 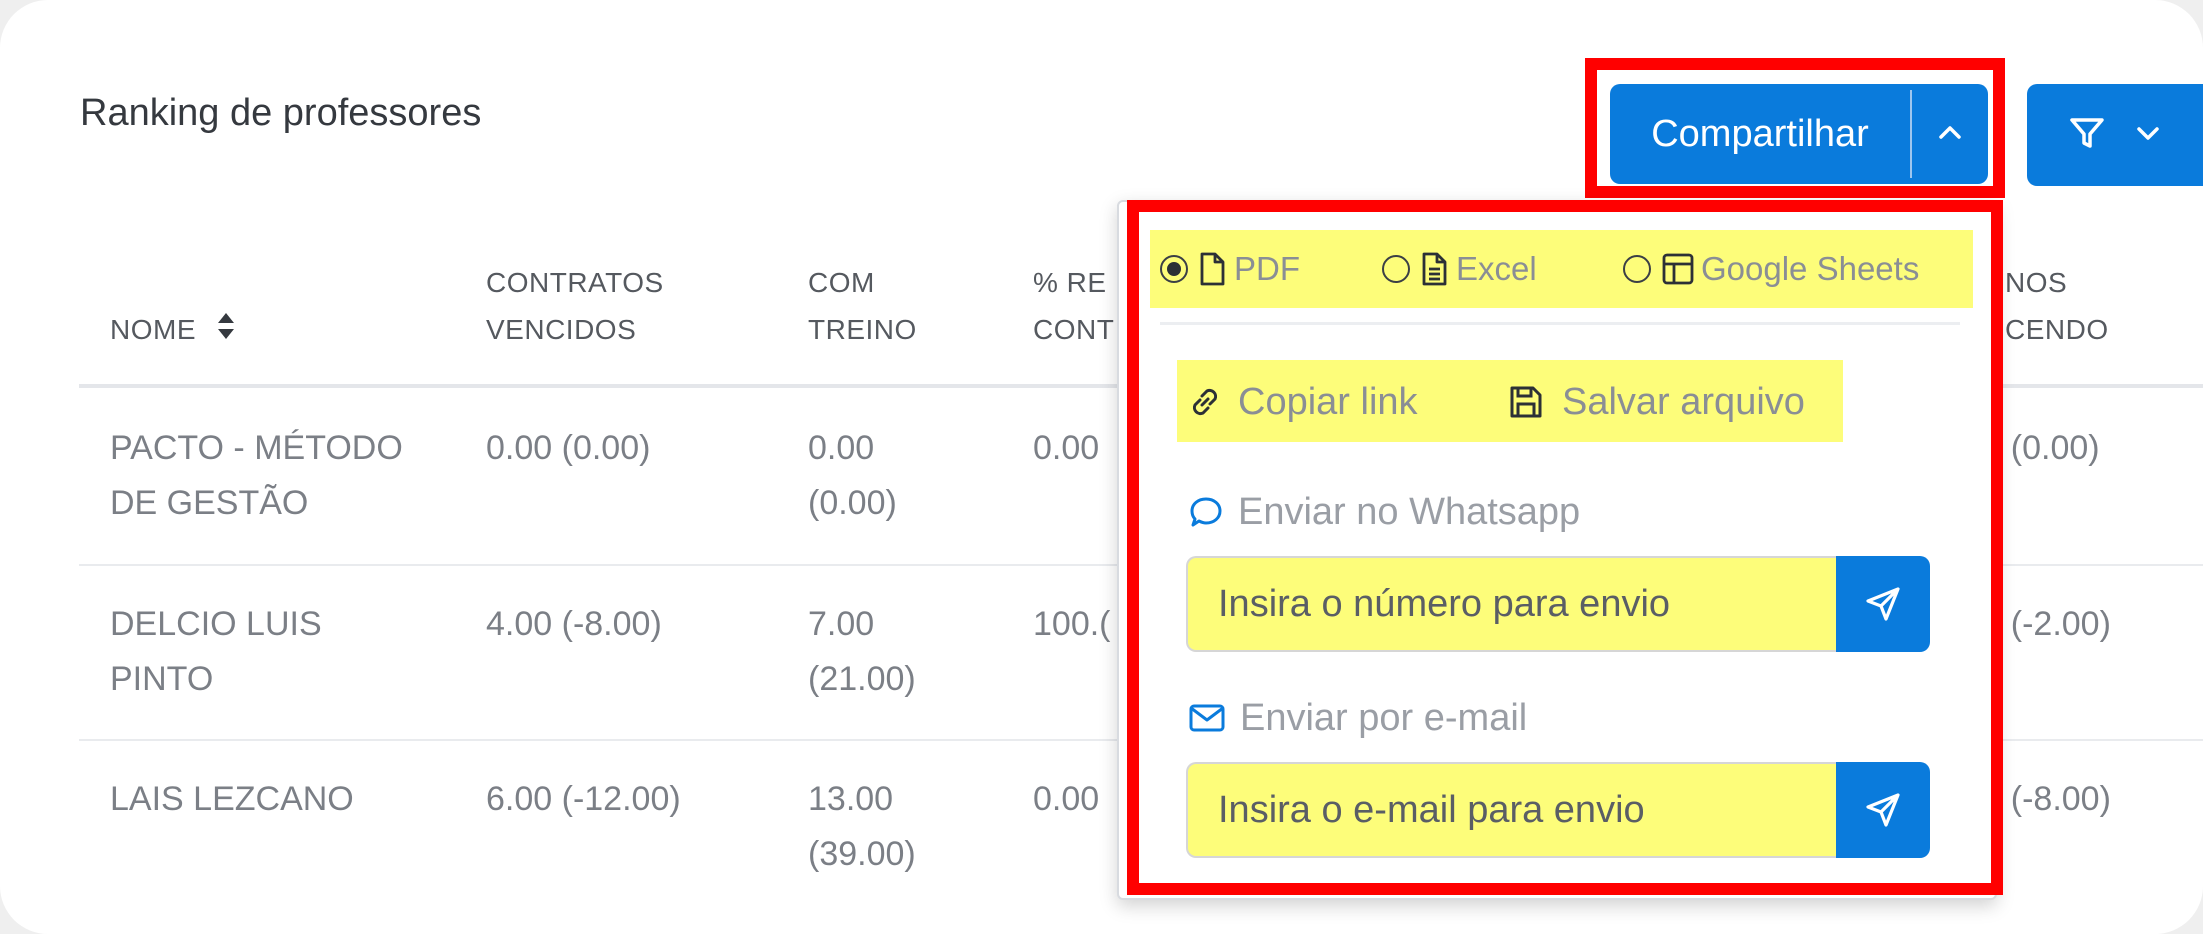 What do you see at coordinates (1409, 511) in the screenshot?
I see `whatsapp-label: Enviar no Whatsapp` at bounding box center [1409, 511].